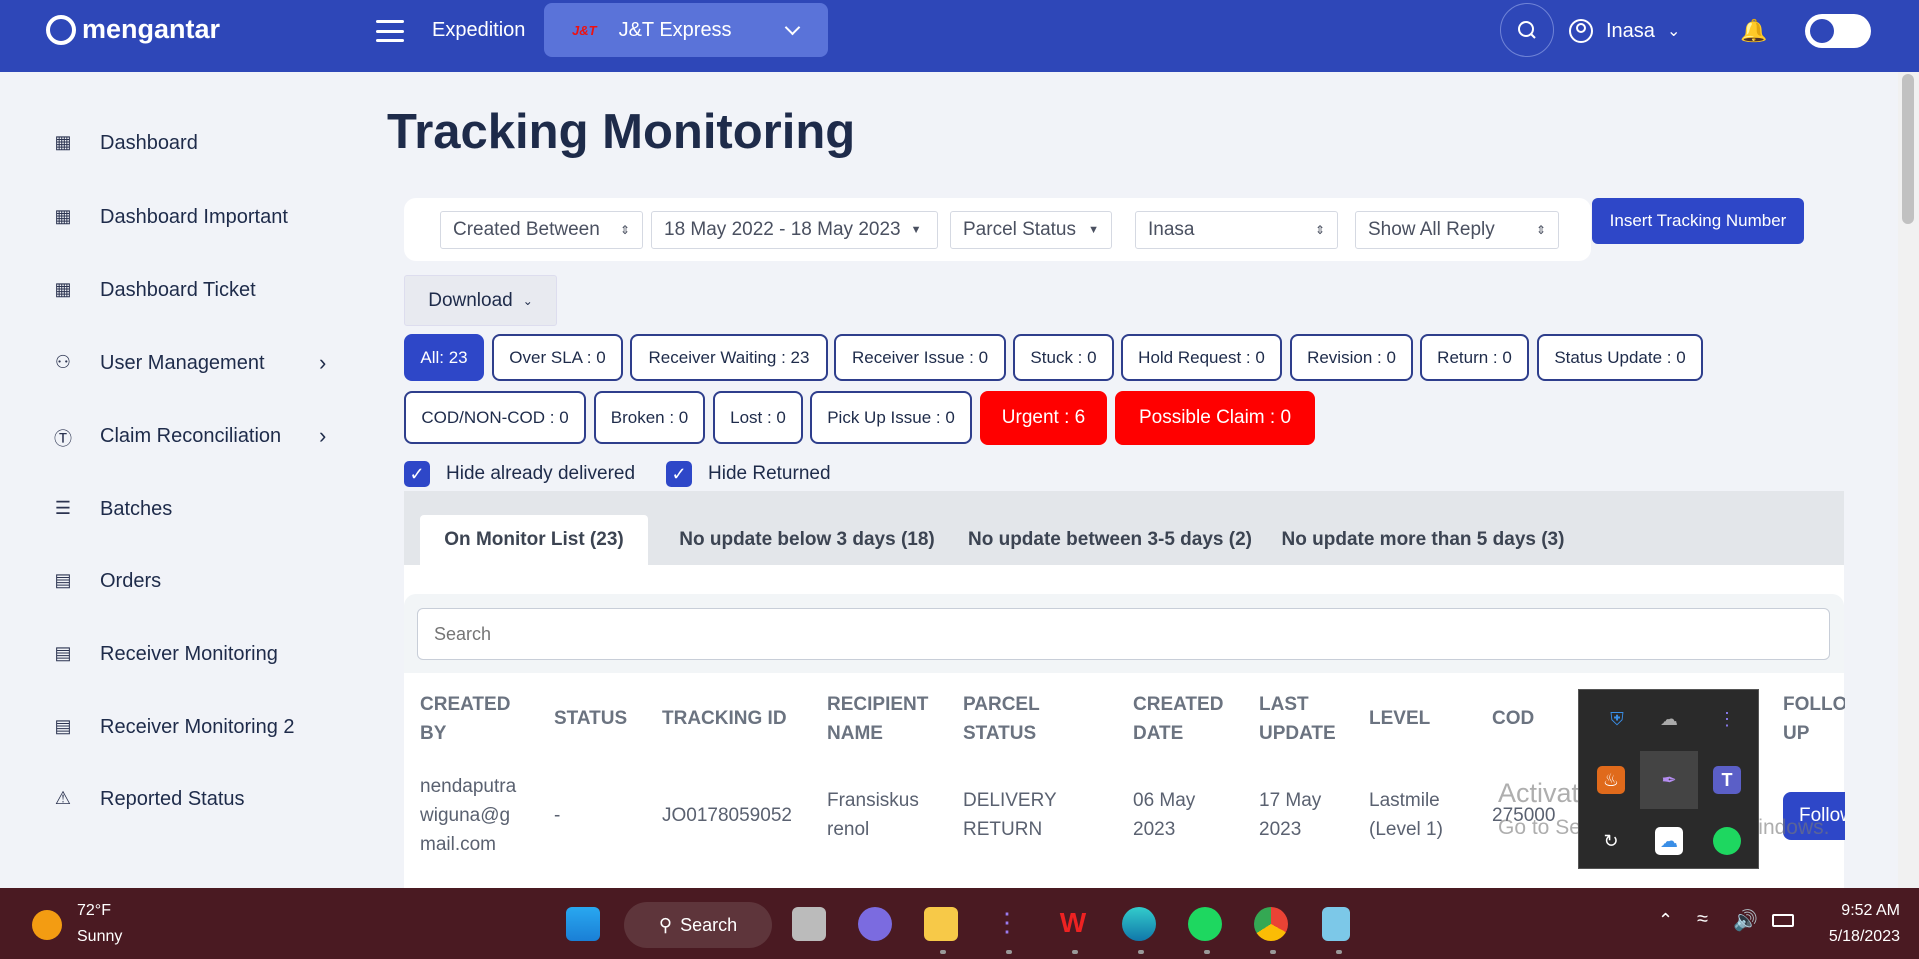  I want to click on menu-icon, so click(390, 31).